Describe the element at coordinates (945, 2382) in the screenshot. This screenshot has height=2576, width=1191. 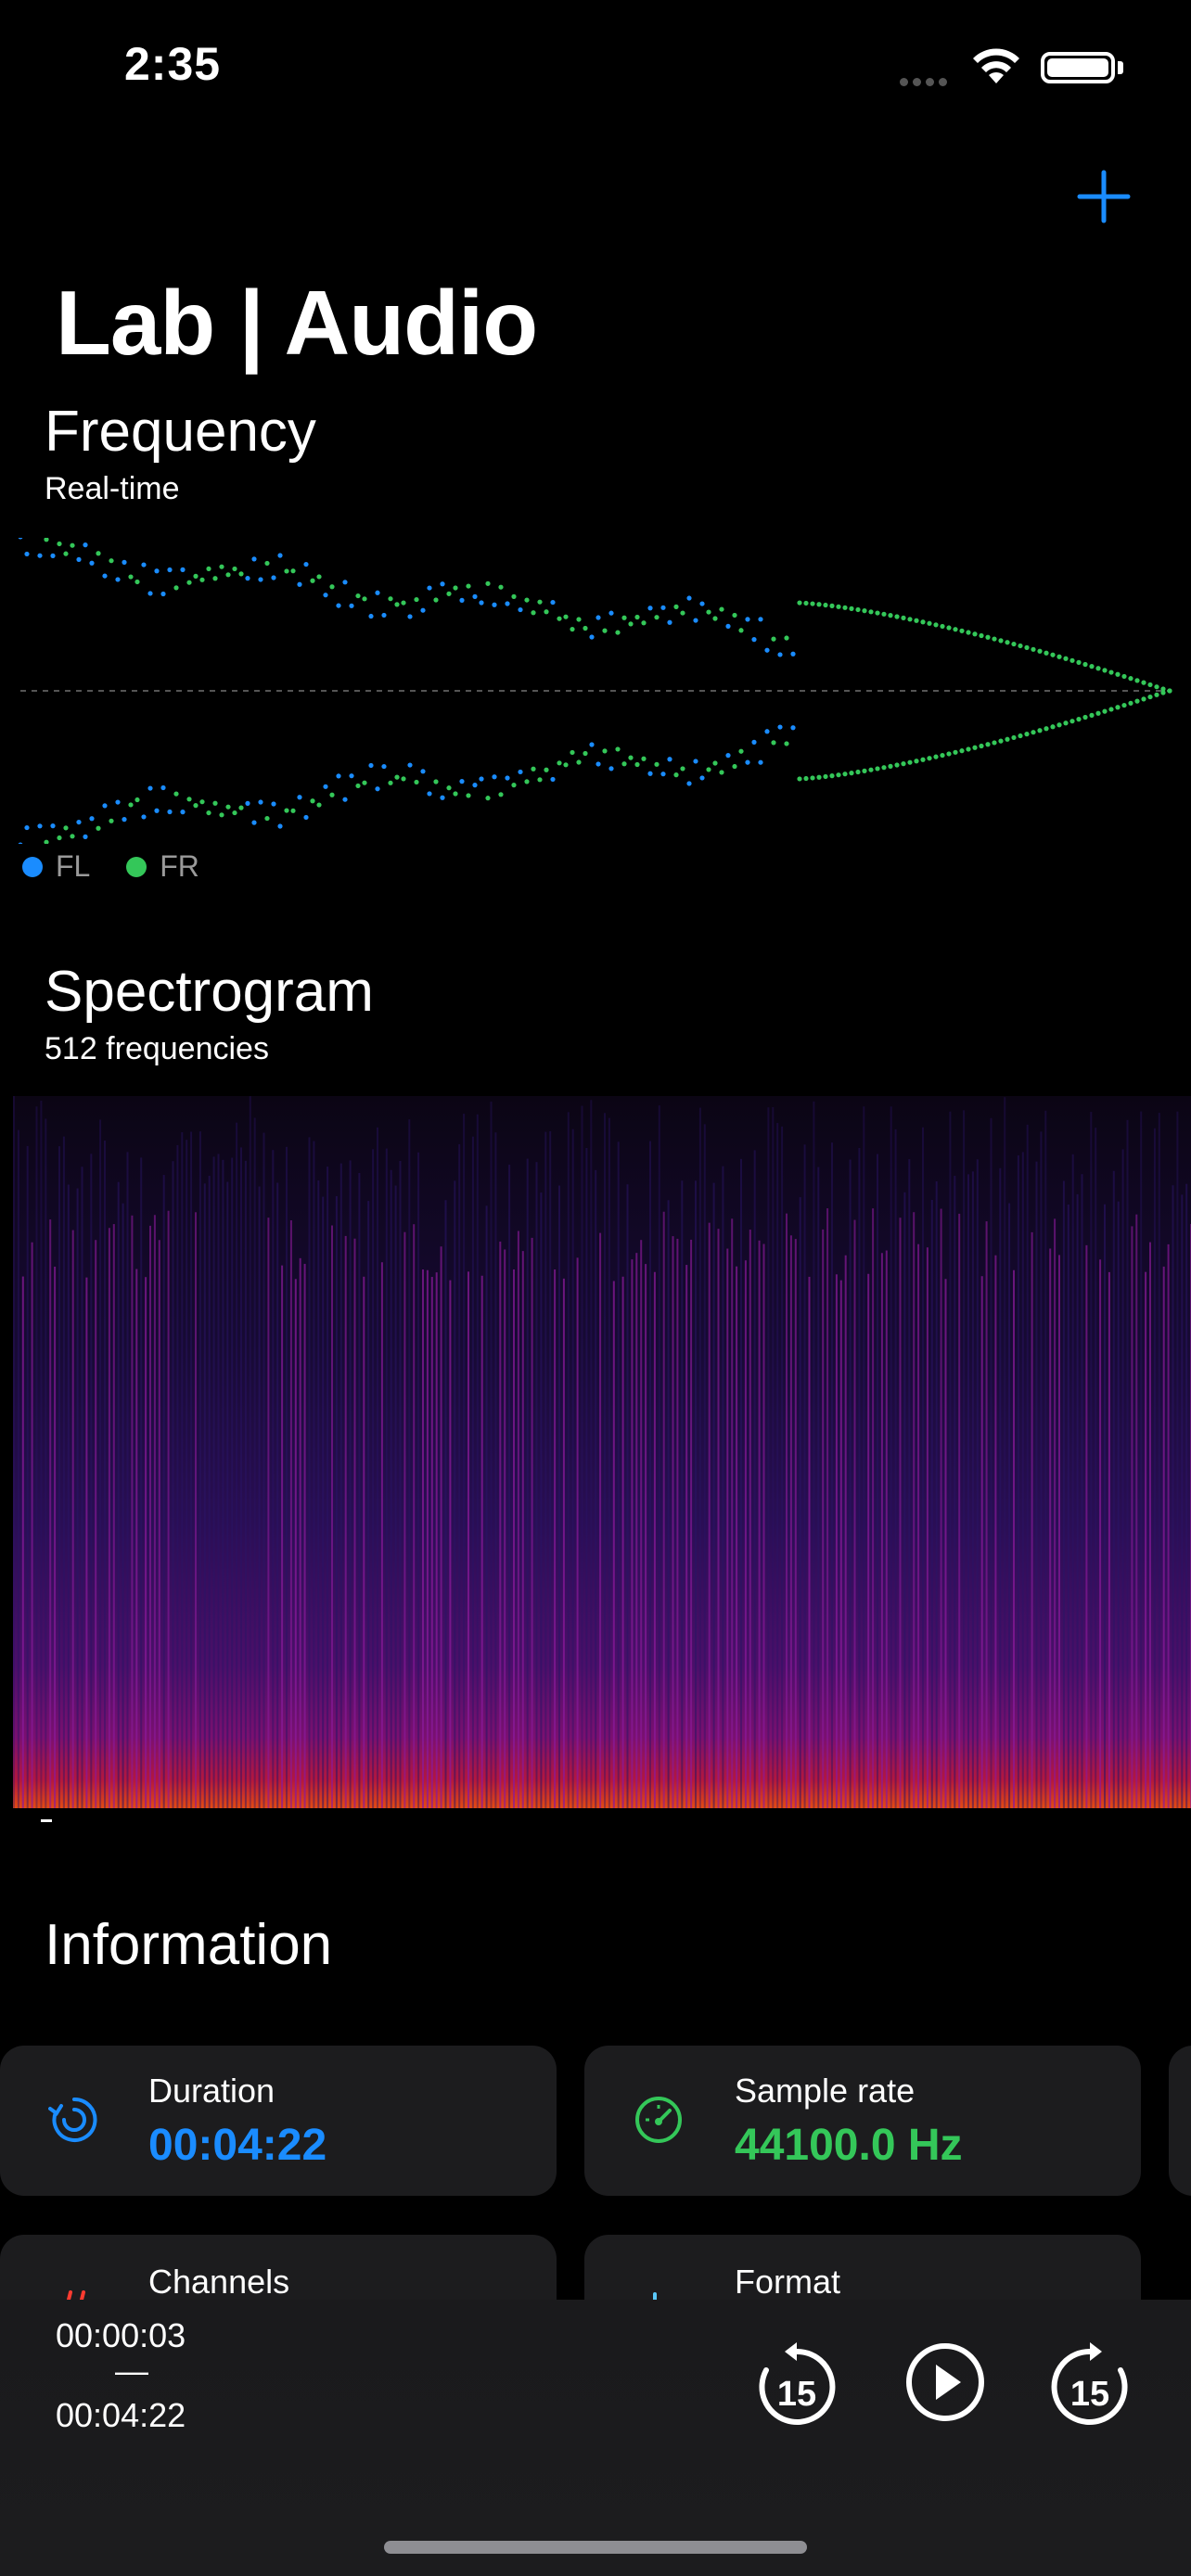
I see `play-button` at that location.